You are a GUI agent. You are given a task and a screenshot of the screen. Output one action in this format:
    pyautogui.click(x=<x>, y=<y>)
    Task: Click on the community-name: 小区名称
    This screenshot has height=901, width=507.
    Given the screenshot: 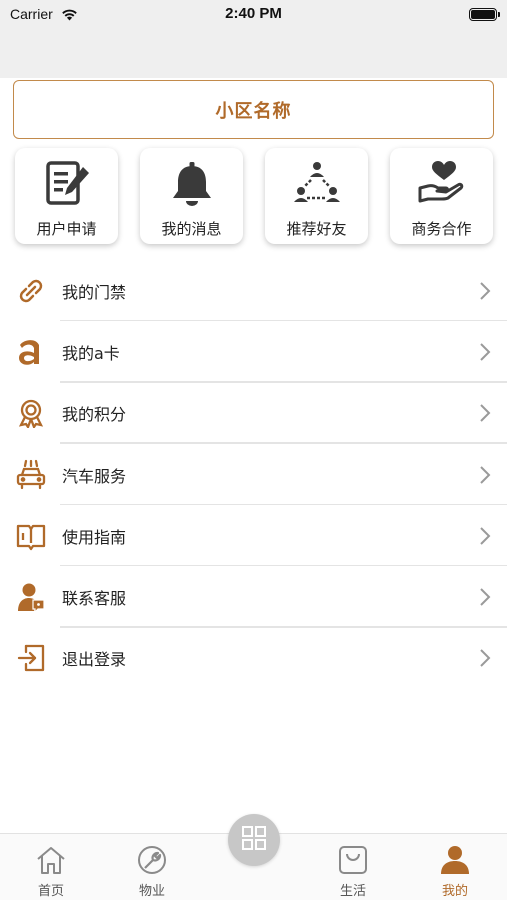 What is the action you would take?
    pyautogui.click(x=253, y=111)
    